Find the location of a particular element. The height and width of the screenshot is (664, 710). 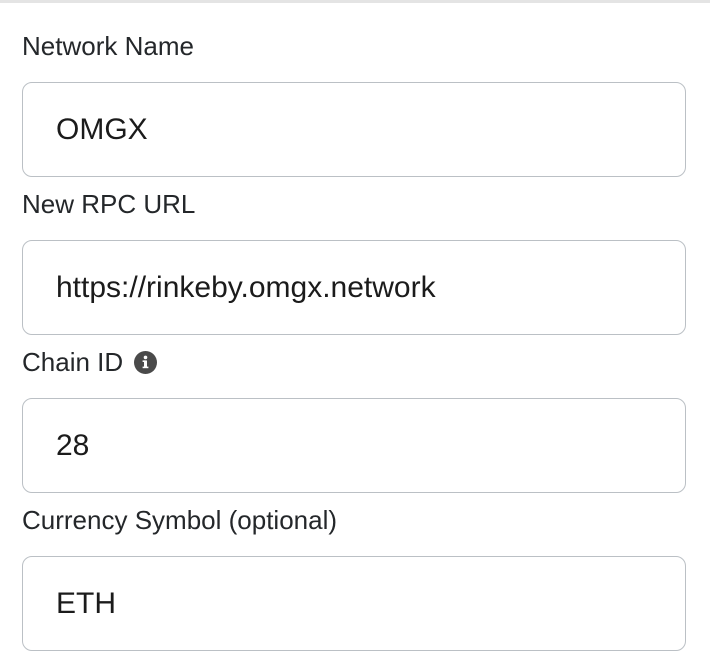

rpc-url-label-text: New RPC URL is located at coordinates (109, 204).